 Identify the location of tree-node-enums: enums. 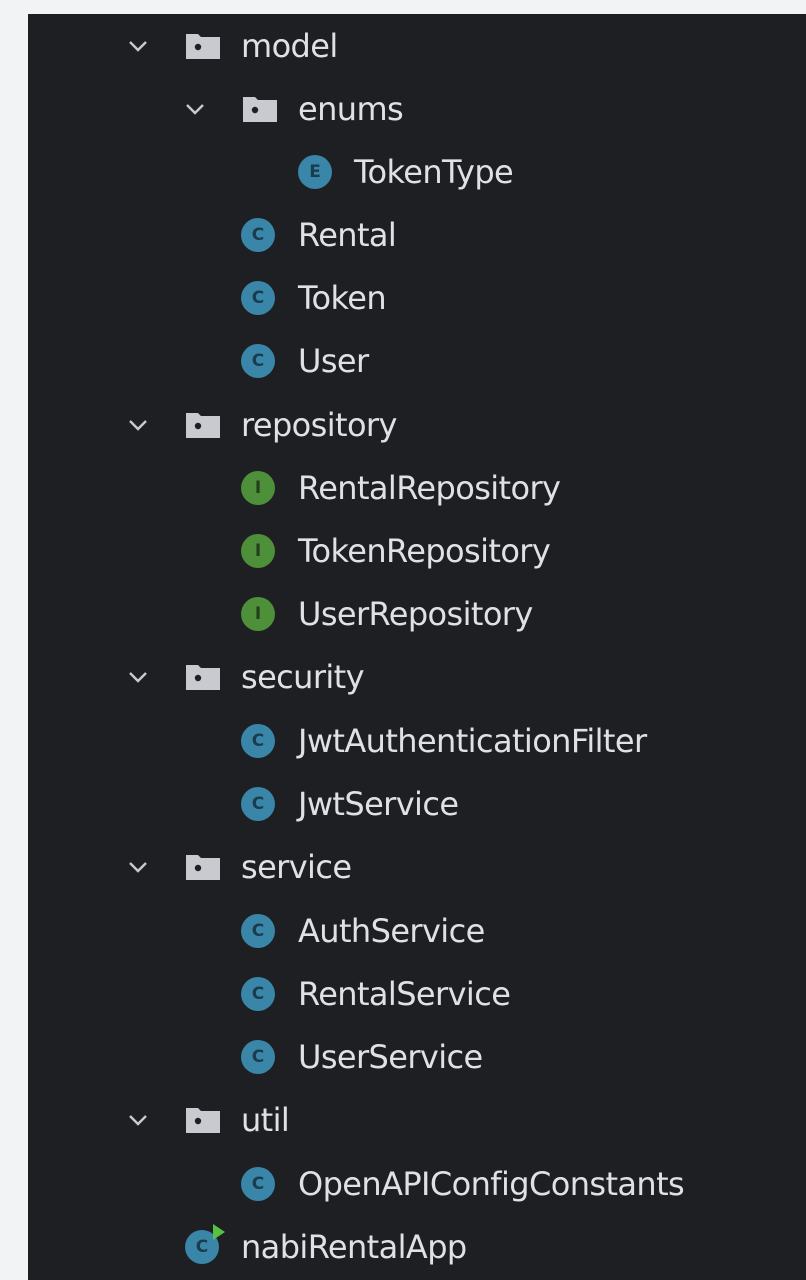
(417, 109).